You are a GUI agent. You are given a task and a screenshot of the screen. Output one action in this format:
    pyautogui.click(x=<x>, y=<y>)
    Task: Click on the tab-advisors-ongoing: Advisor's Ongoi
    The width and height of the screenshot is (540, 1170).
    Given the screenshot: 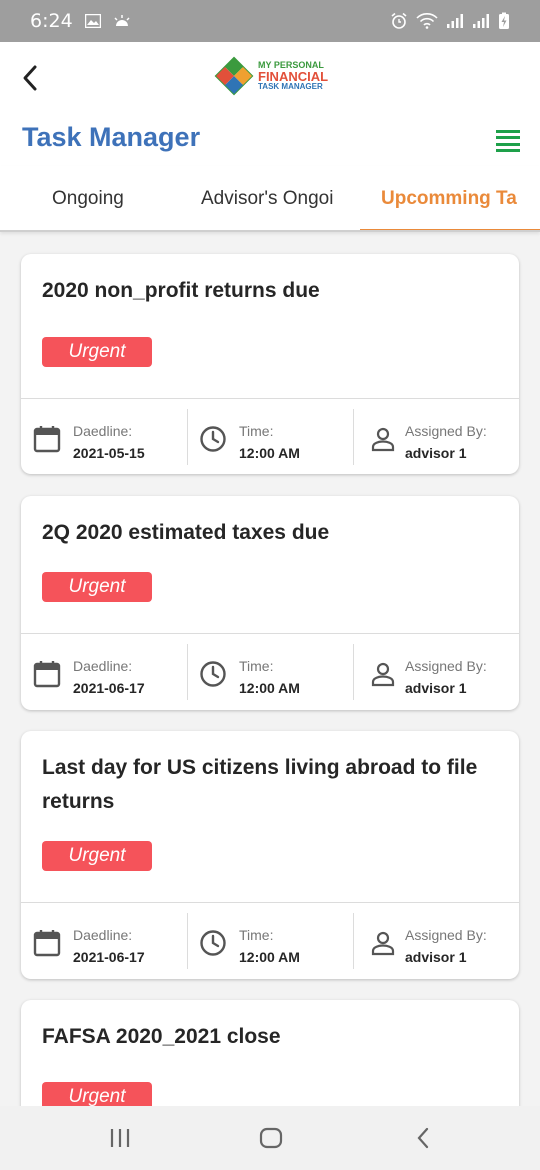 What is the action you would take?
    pyautogui.click(x=270, y=198)
    